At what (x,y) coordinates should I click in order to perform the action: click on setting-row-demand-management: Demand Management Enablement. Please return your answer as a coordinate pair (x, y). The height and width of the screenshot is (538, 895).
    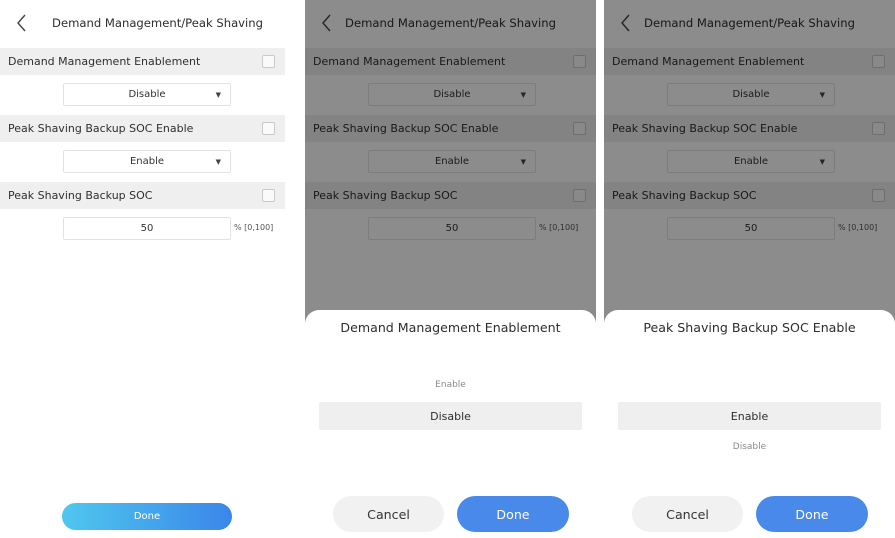
    Looking at the image, I should click on (142, 61).